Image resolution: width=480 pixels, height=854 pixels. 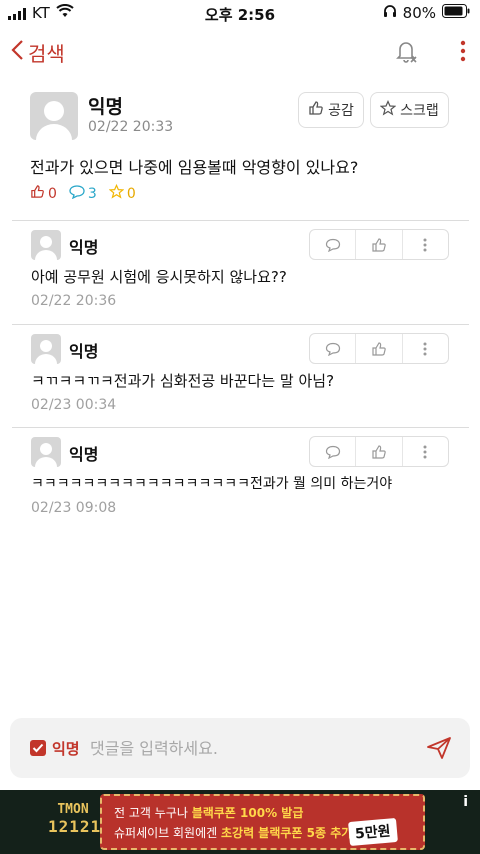 I want to click on comment-composer: 익명, so click(x=240, y=748).